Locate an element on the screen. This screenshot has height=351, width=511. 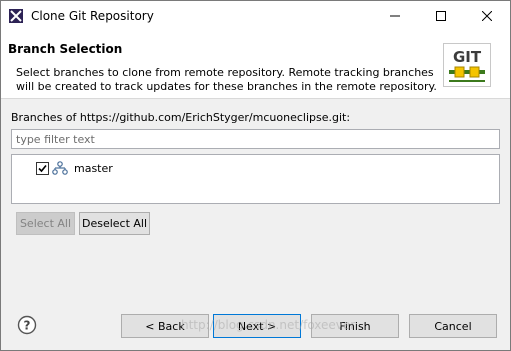
window-title: Clone Git Repository is located at coordinates (92, 16).